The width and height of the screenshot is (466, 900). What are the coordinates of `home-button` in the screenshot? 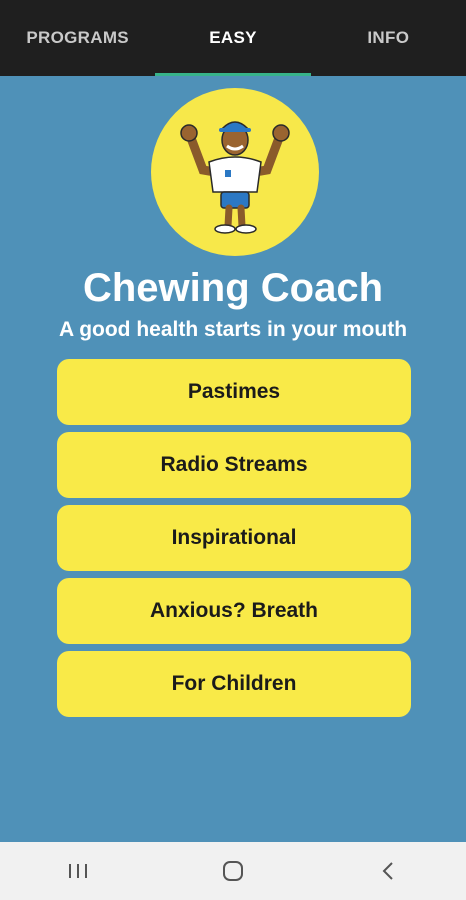 It's located at (233, 871).